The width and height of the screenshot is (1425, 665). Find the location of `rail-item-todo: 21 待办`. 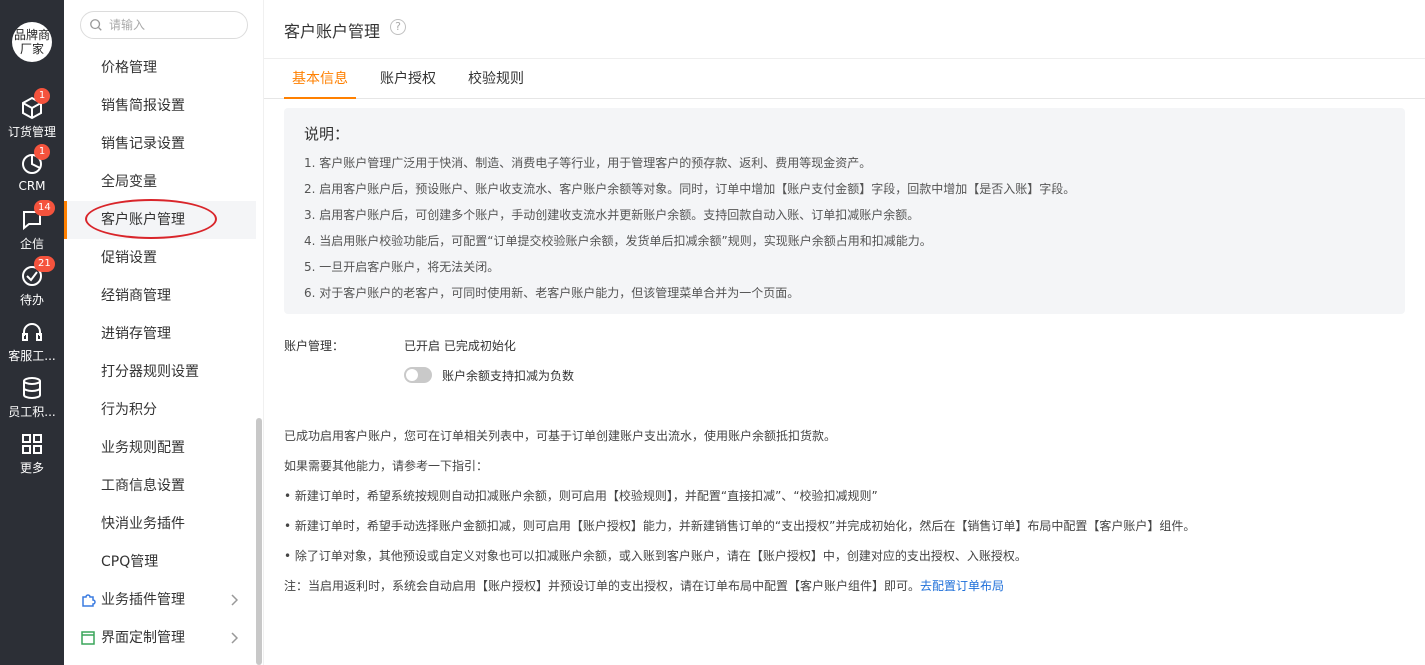

rail-item-todo: 21 待办 is located at coordinates (32, 286).